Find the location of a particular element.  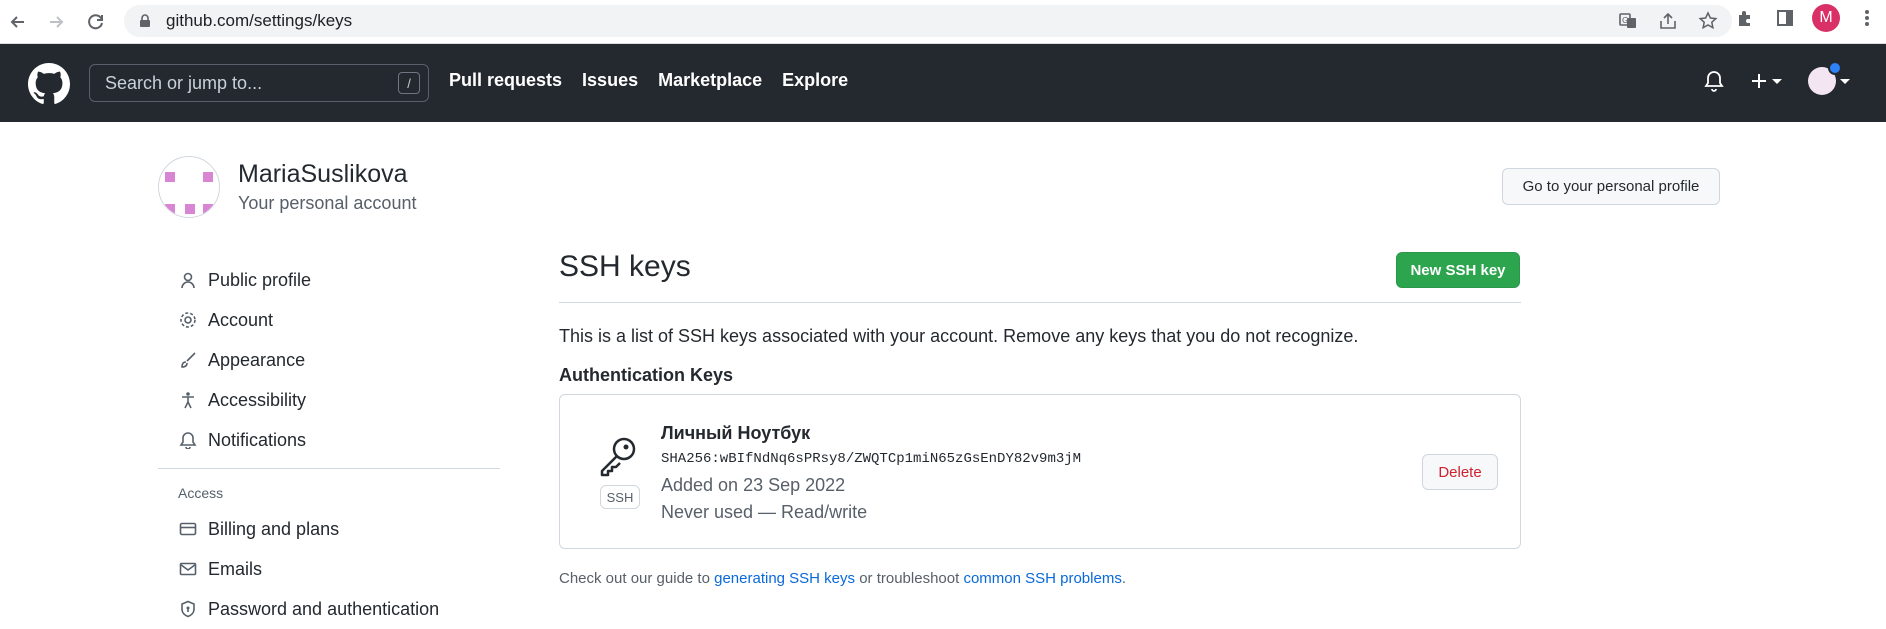

sidebar-item-billing: Billing and plans is located at coordinates (329, 529).